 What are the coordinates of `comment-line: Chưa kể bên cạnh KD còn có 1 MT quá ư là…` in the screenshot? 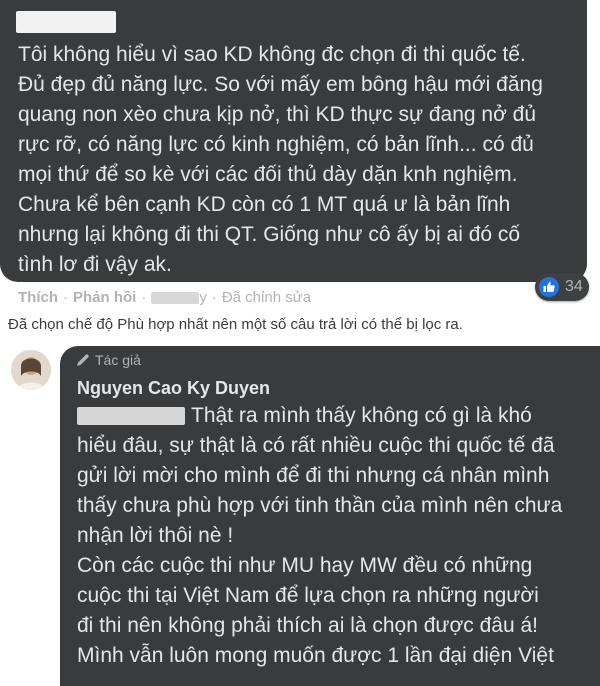 It's located at (264, 204).